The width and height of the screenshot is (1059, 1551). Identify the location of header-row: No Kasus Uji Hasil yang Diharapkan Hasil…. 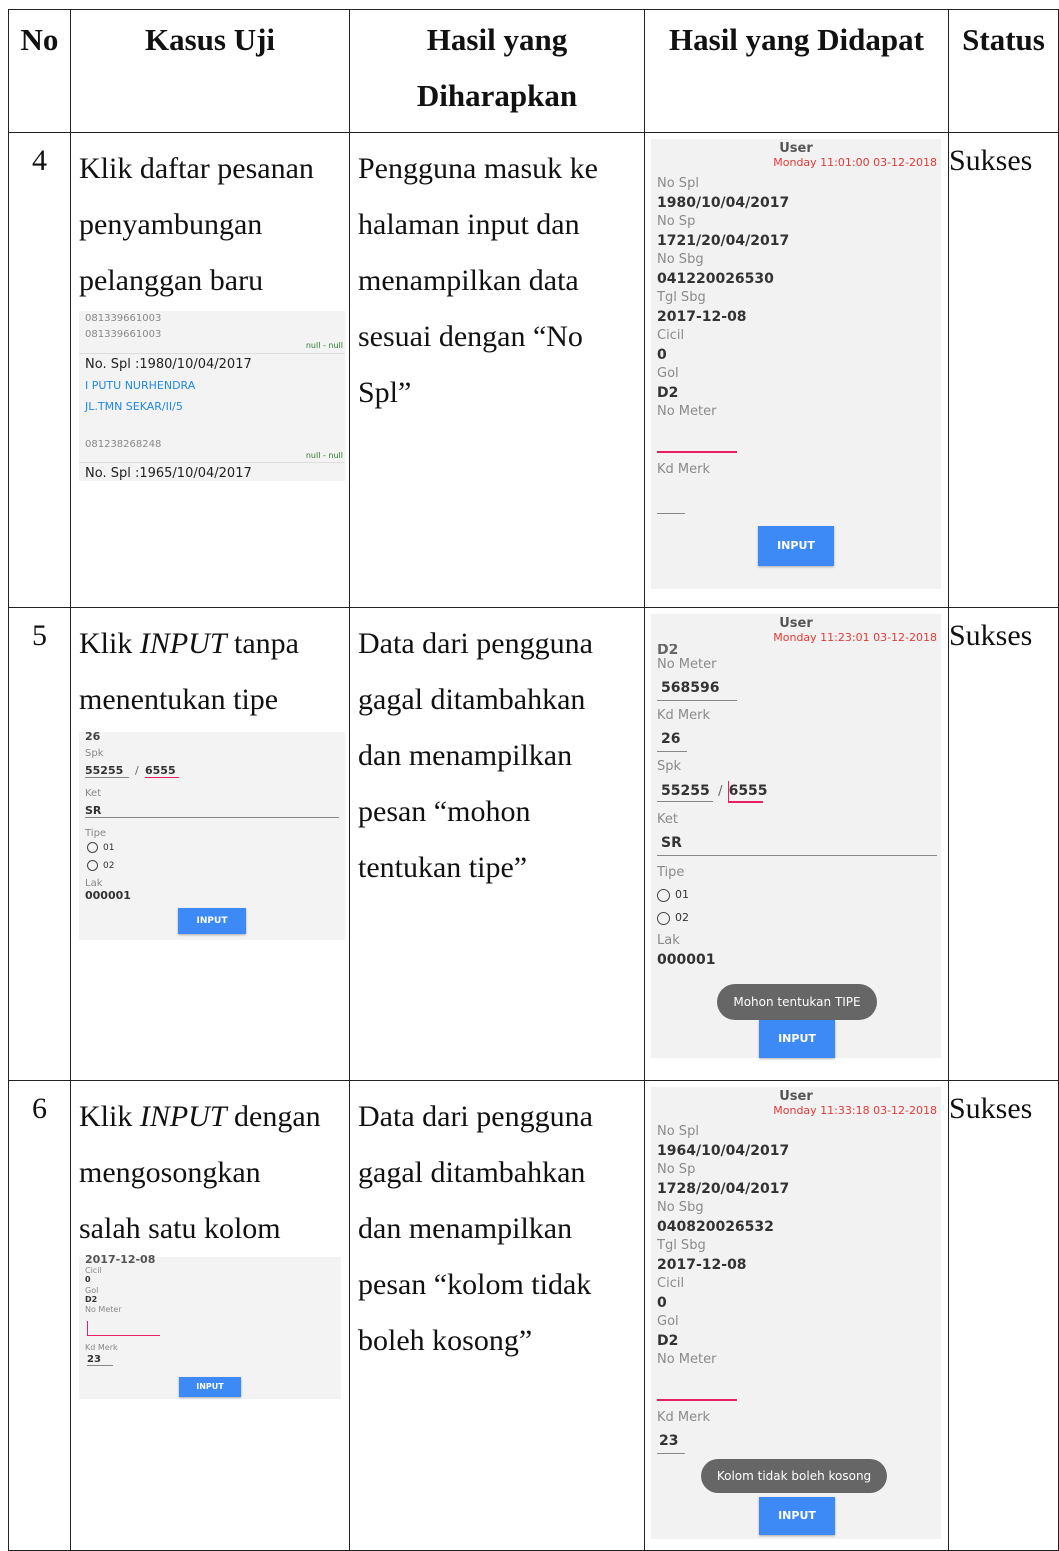
(533, 71).